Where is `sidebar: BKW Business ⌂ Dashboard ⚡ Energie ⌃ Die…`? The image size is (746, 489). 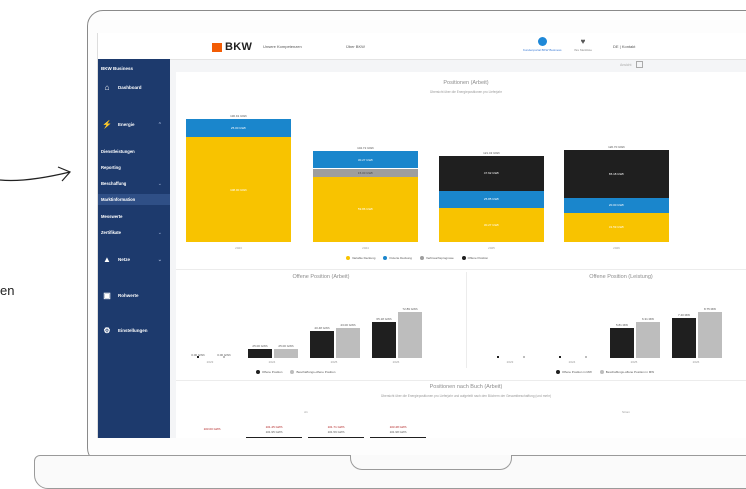
sidebar: BKW Business ⌂ Dashboard ⚡ Energie ⌃ Die… is located at coordinates (134, 248).